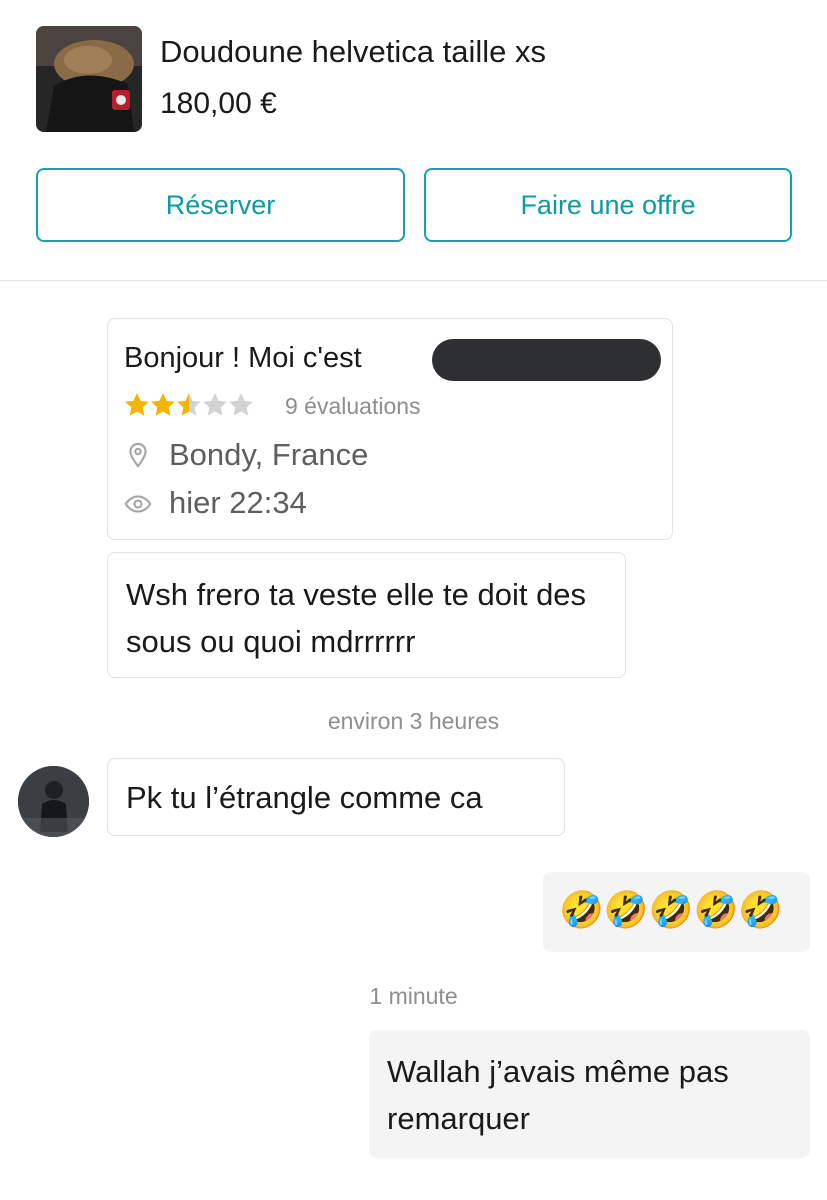  What do you see at coordinates (546, 360) in the screenshot?
I see `redacted-username` at bounding box center [546, 360].